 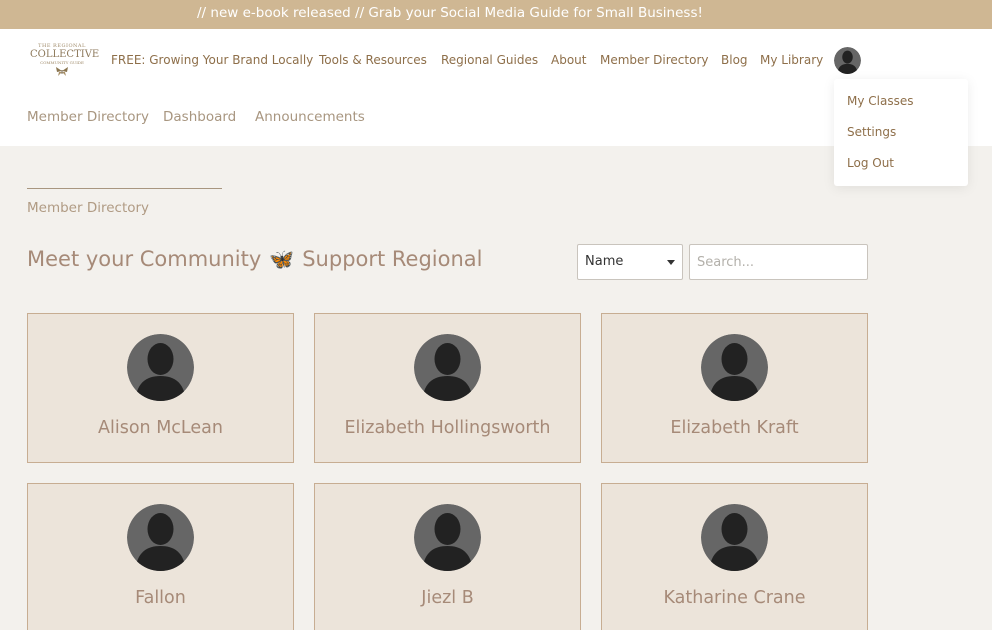 I want to click on member-name: Katharine Crane, so click(x=734, y=598).